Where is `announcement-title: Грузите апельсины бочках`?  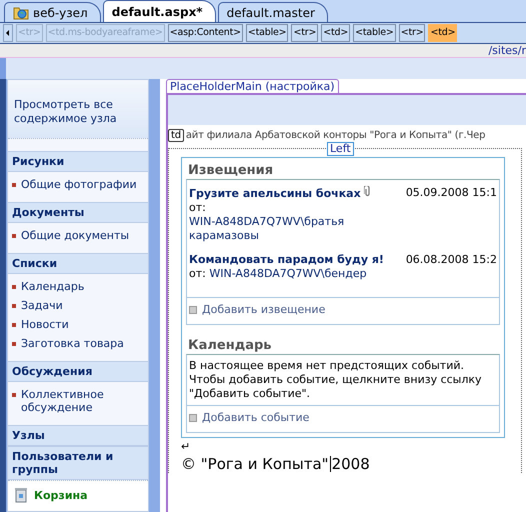 announcement-title: Грузите апельсины бочках is located at coordinates (275, 193).